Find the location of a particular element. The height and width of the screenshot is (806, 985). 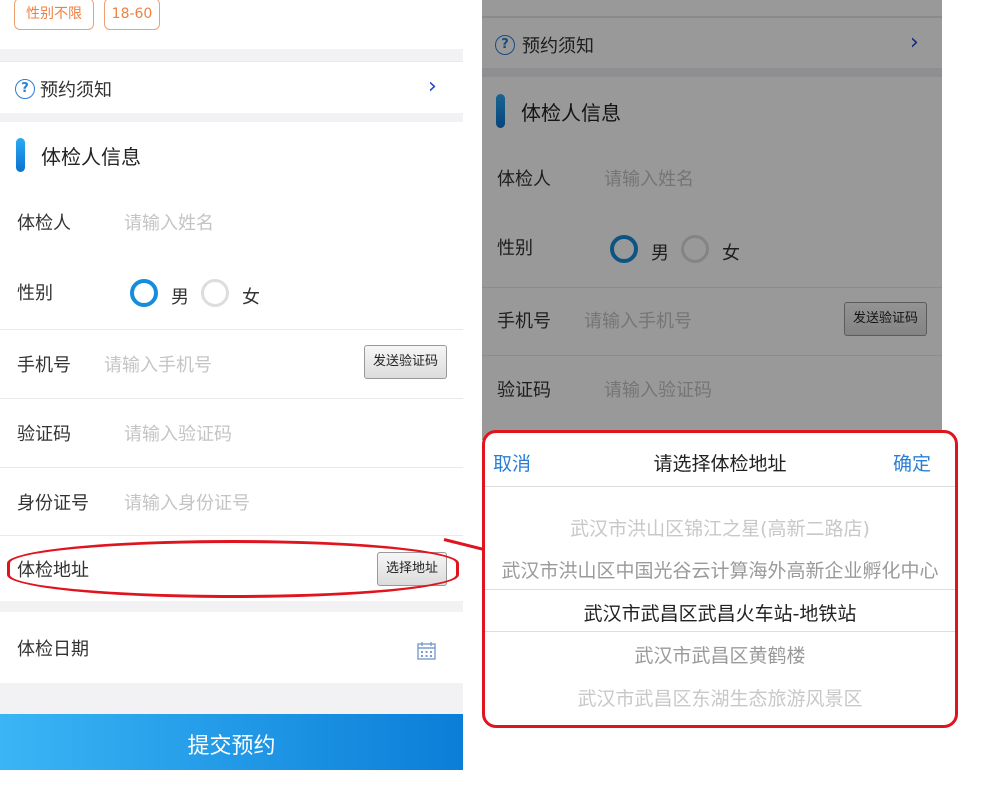

date-label: 体检日期 is located at coordinates (53, 649).